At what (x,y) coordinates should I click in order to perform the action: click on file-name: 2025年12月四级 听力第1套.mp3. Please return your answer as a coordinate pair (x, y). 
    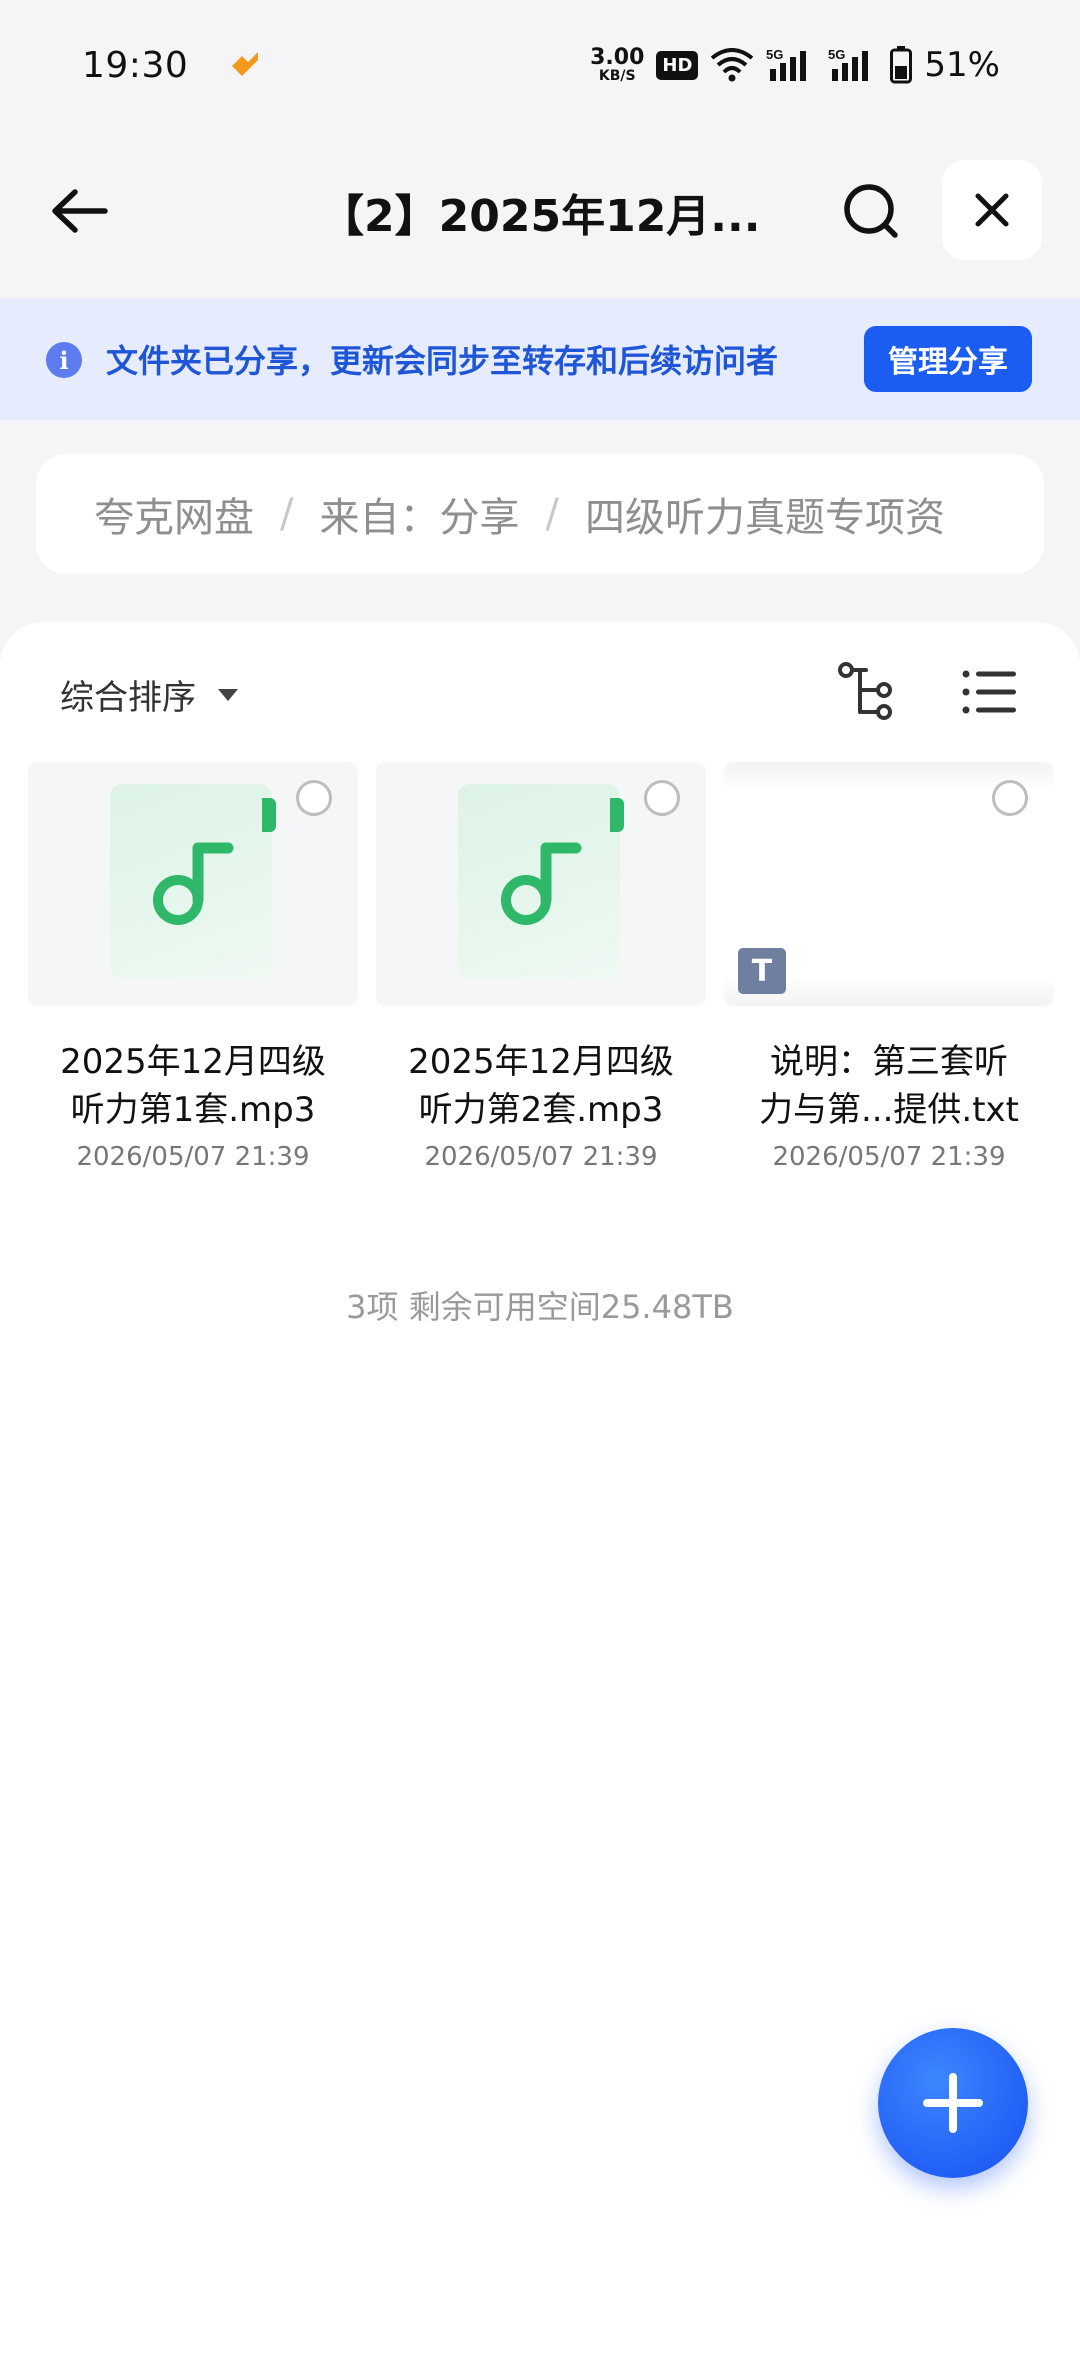
    Looking at the image, I should click on (193, 1086).